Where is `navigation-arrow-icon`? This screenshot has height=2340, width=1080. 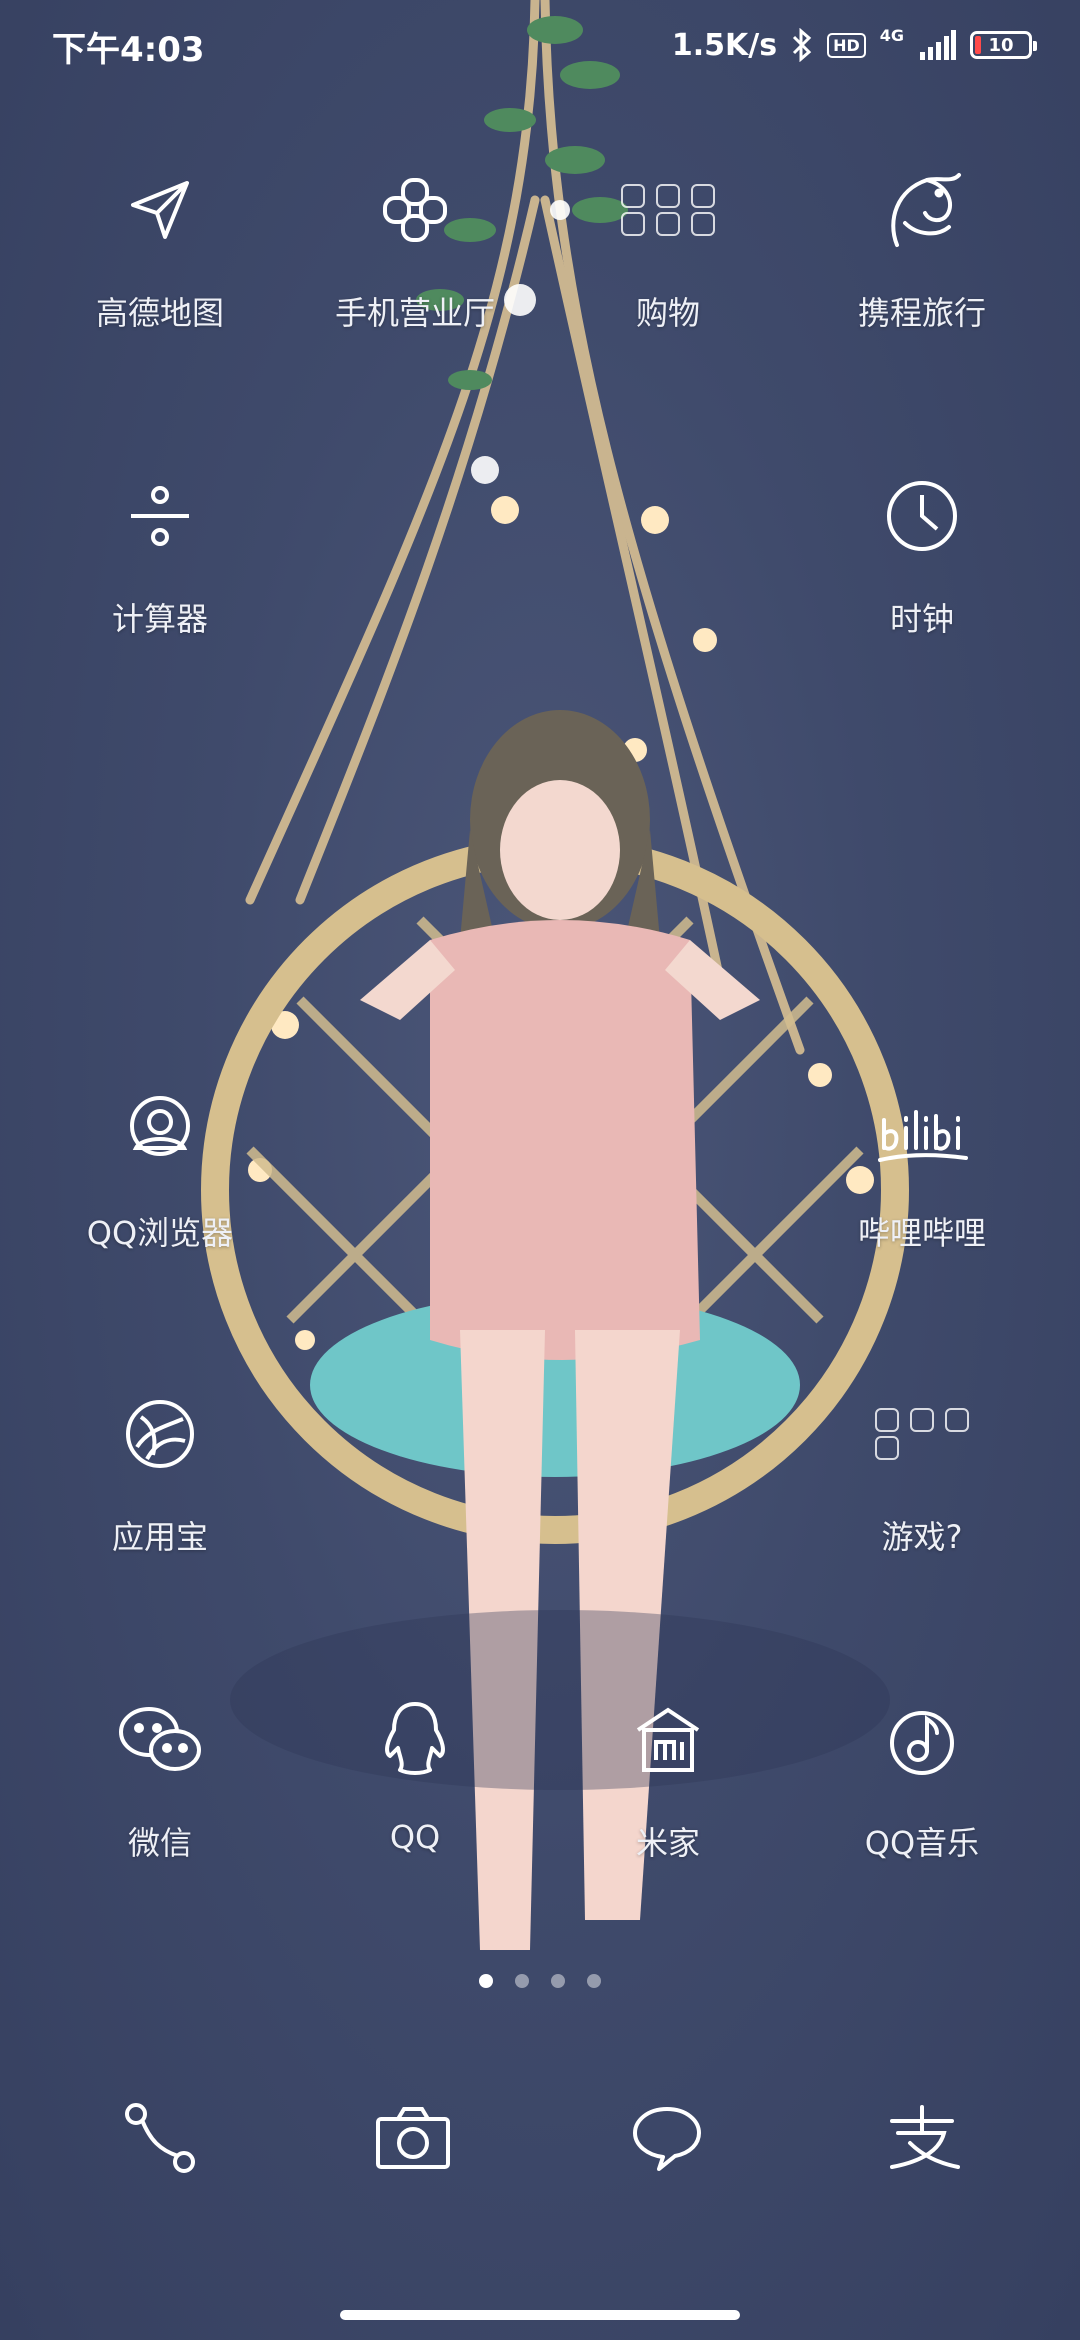
navigation-arrow-icon is located at coordinates (160, 210).